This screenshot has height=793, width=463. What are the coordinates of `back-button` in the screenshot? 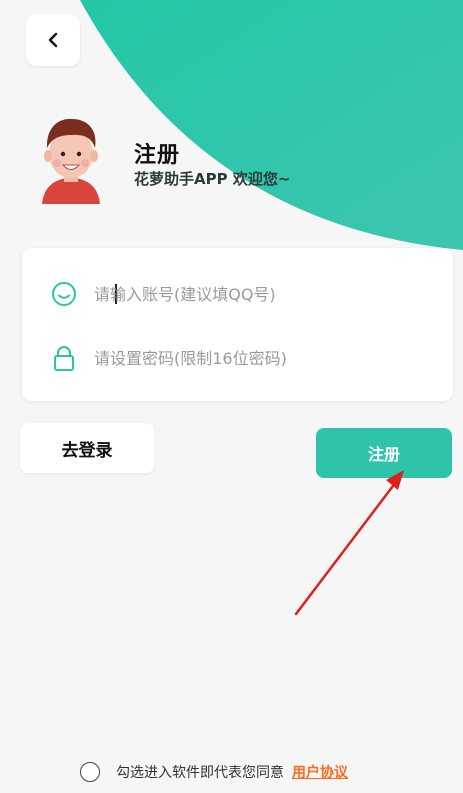 It's located at (53, 40).